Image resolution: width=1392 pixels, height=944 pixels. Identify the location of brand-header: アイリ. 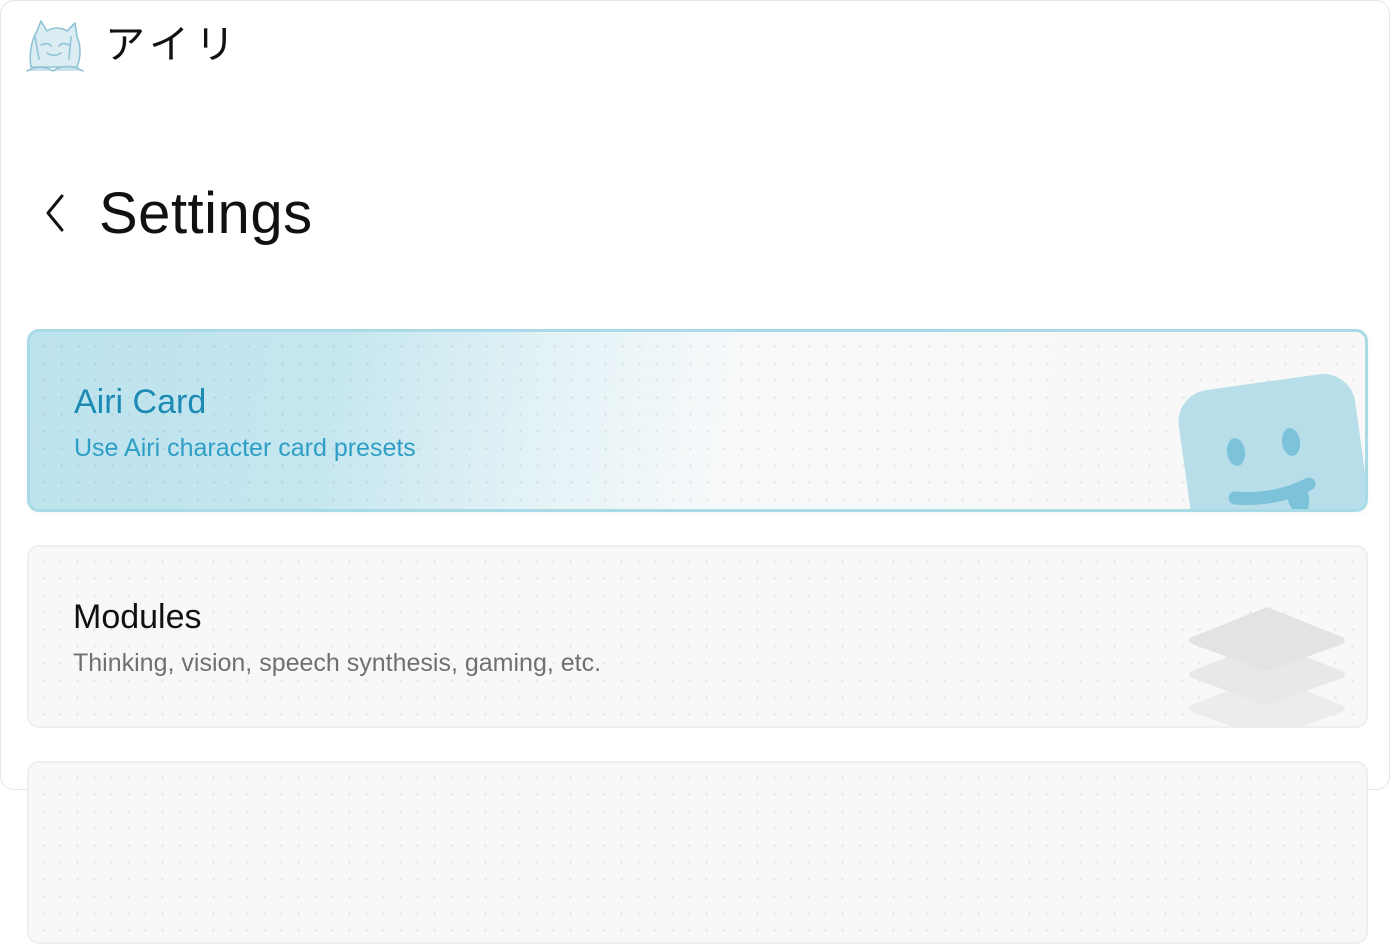
(132, 45).